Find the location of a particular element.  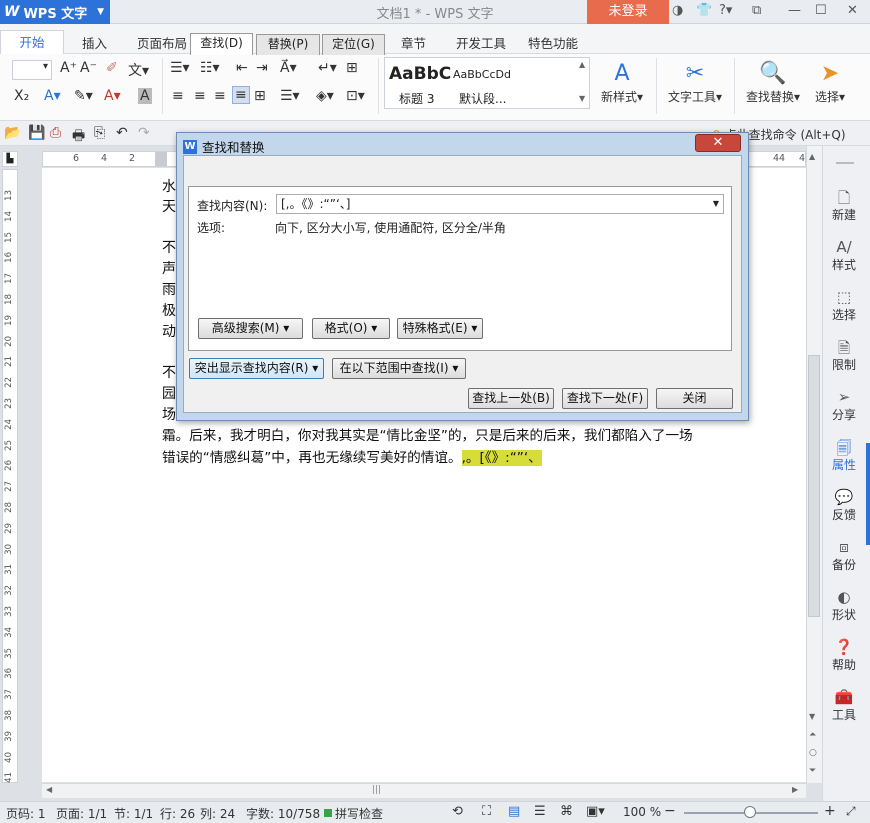

zoom-in-icon: + is located at coordinates (830, 811).